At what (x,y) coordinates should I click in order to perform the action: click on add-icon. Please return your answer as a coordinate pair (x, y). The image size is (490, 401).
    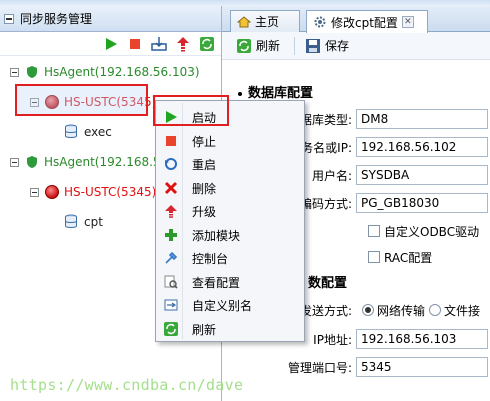
    Looking at the image, I should click on (171, 235).